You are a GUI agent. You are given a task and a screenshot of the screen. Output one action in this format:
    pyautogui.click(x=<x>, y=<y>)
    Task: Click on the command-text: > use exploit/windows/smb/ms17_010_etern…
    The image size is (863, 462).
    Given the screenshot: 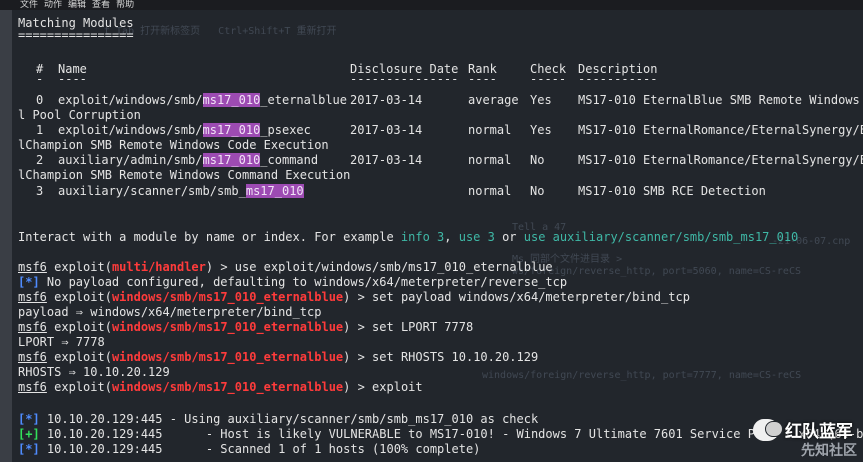 What is the action you would take?
    pyautogui.click(x=386, y=267)
    